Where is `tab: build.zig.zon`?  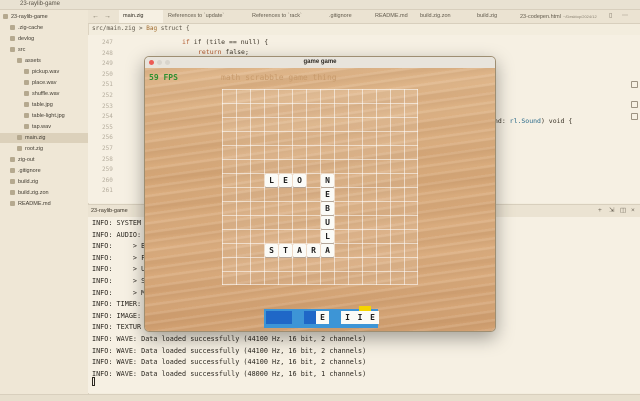
tab: build.zig.zon is located at coordinates (444, 16).